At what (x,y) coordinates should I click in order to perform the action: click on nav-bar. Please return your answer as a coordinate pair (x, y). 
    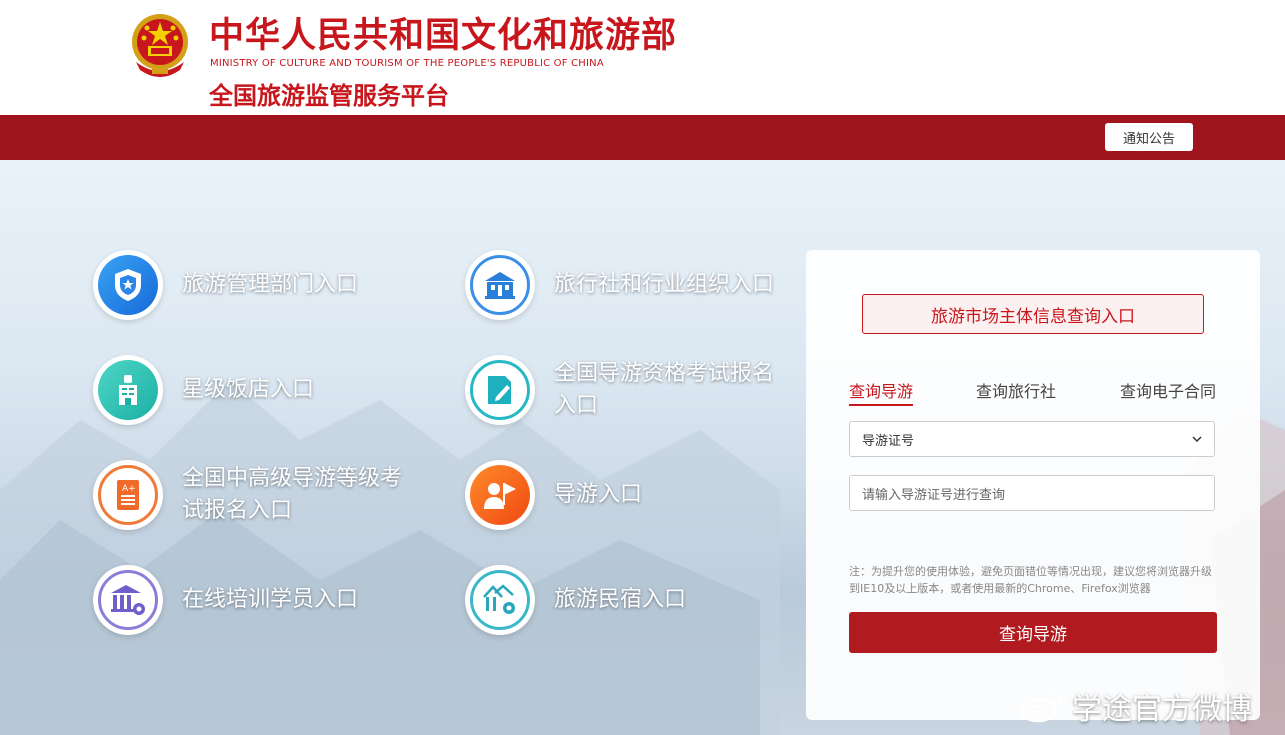
    Looking at the image, I should click on (642, 137).